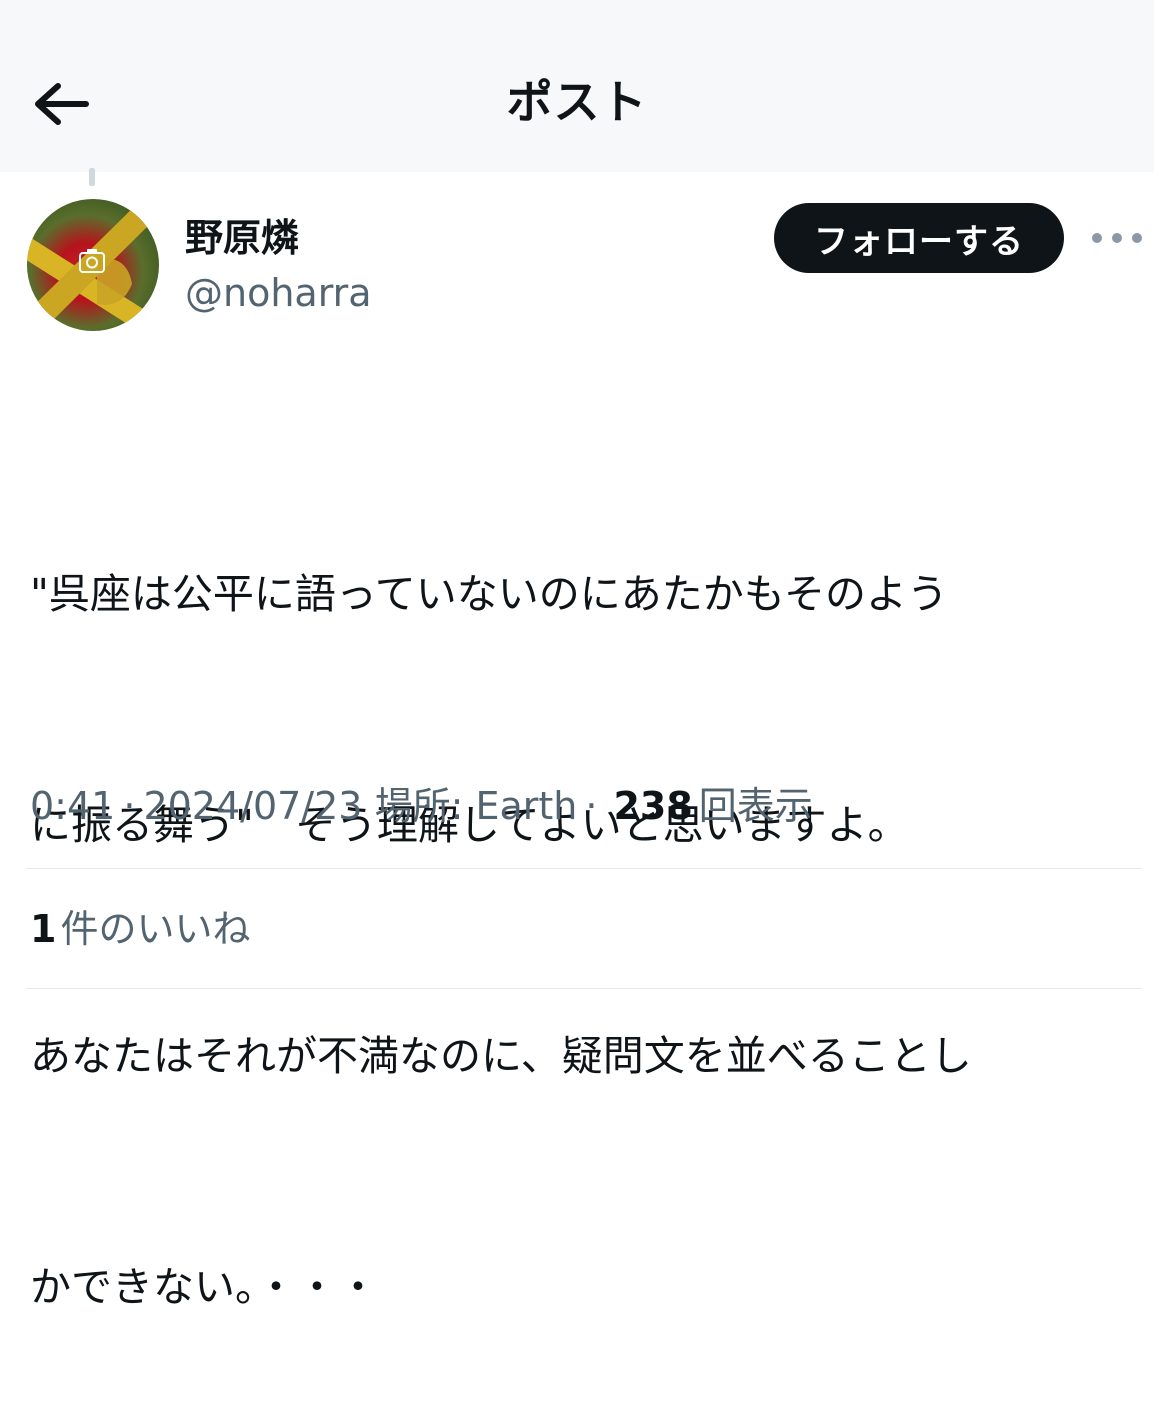  Describe the element at coordinates (252, 806) in the screenshot. I see `post-date: 2024/07/23` at that location.